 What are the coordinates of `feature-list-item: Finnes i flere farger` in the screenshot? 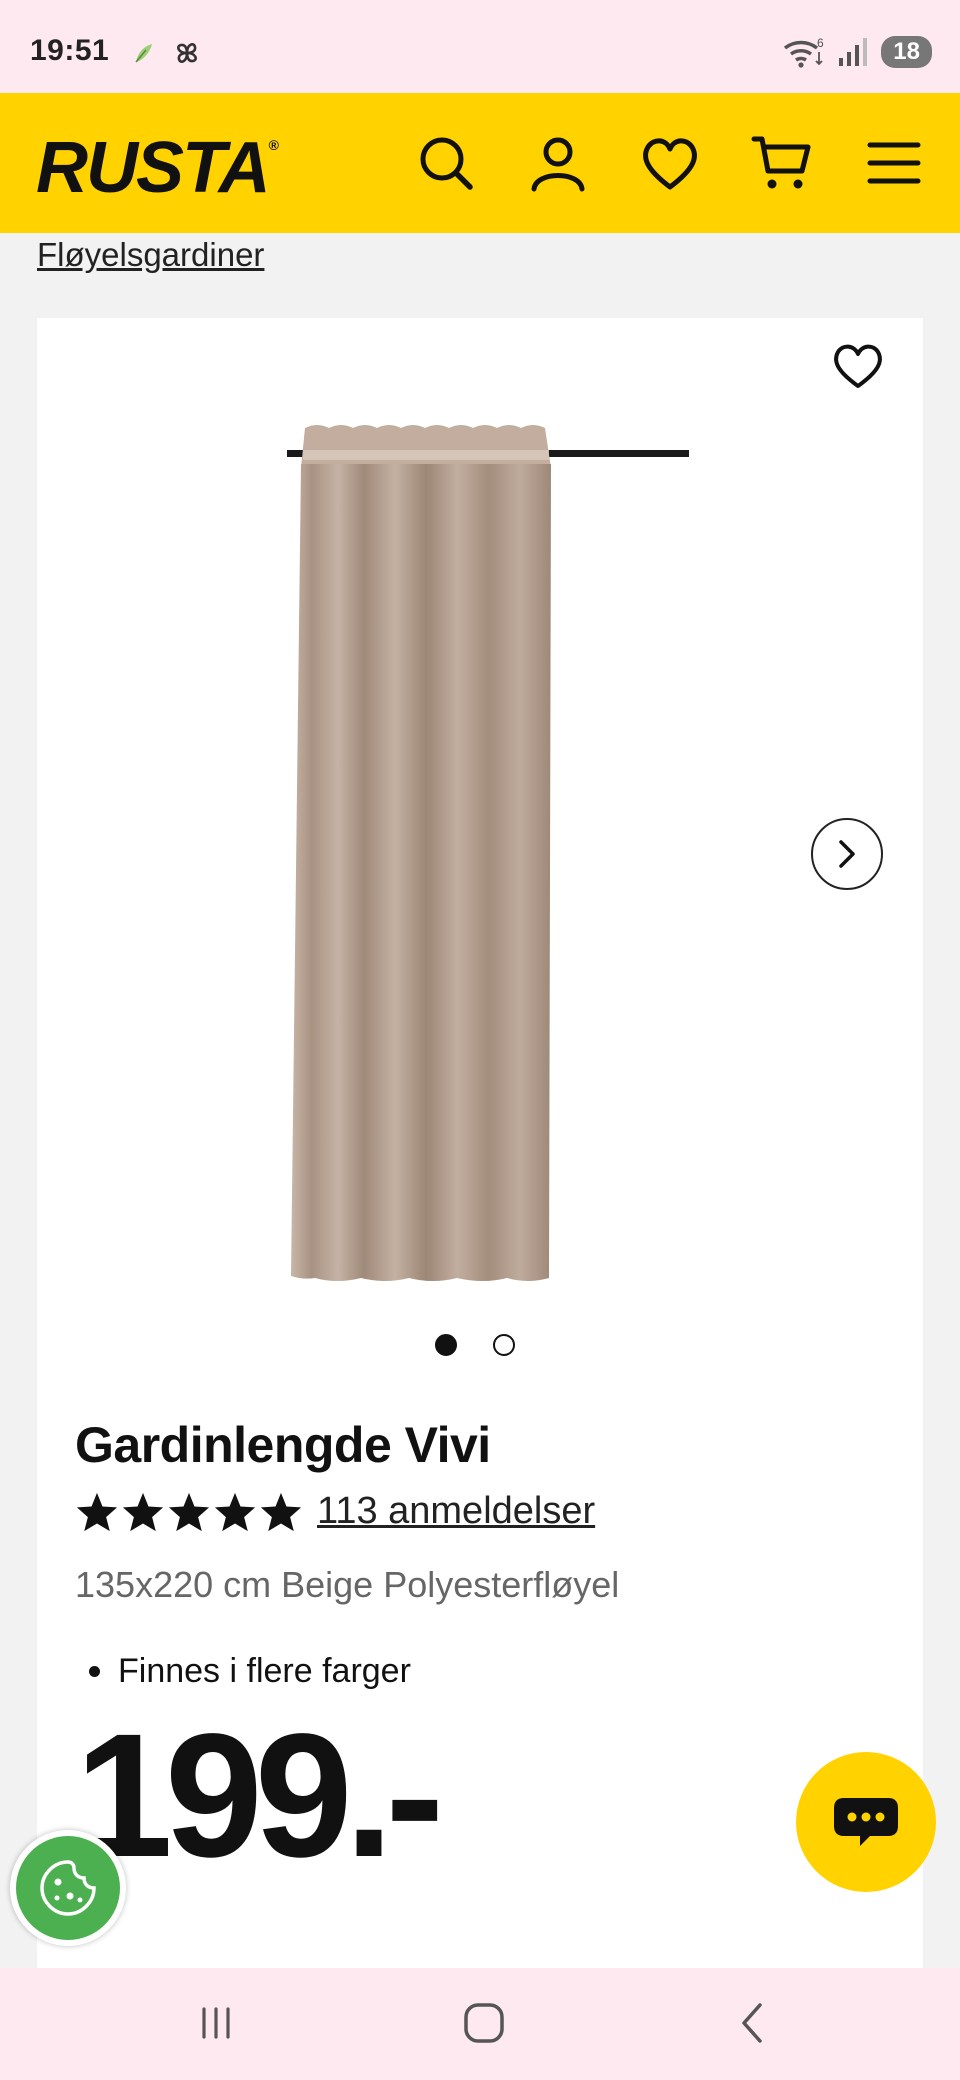 It's located at (250, 1671).